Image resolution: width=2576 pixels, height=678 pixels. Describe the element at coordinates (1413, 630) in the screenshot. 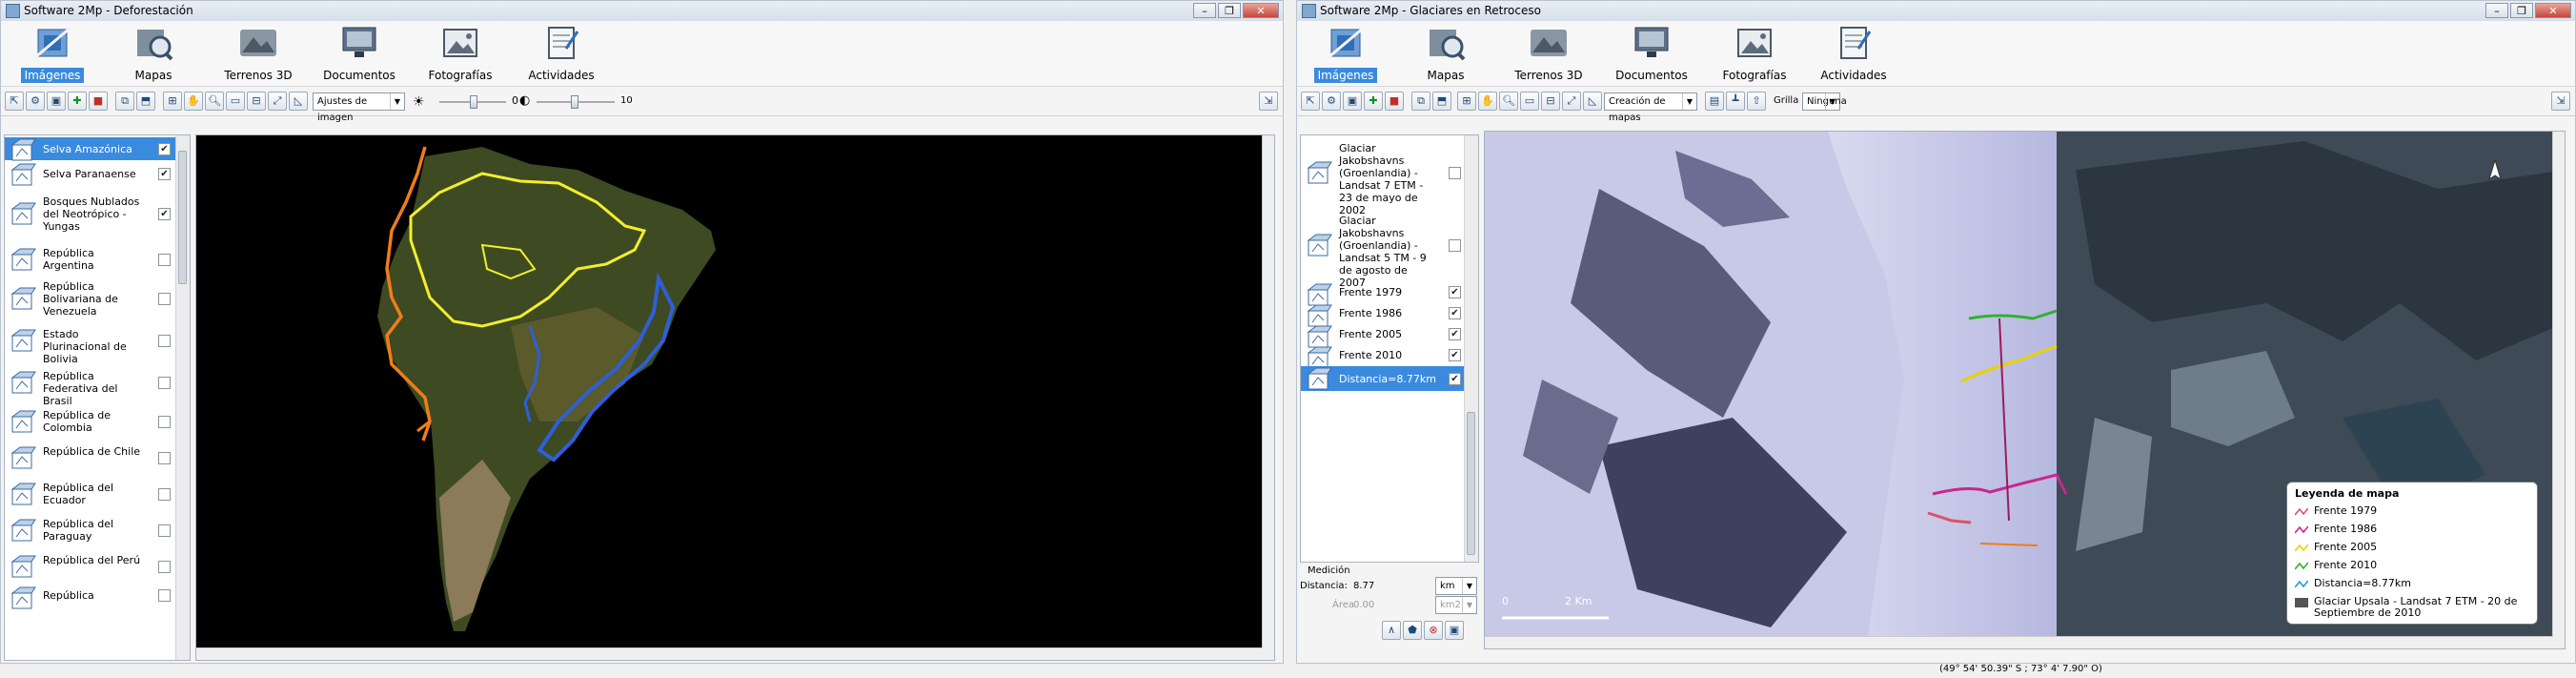

I see `measure-area-icon: ⬟` at that location.